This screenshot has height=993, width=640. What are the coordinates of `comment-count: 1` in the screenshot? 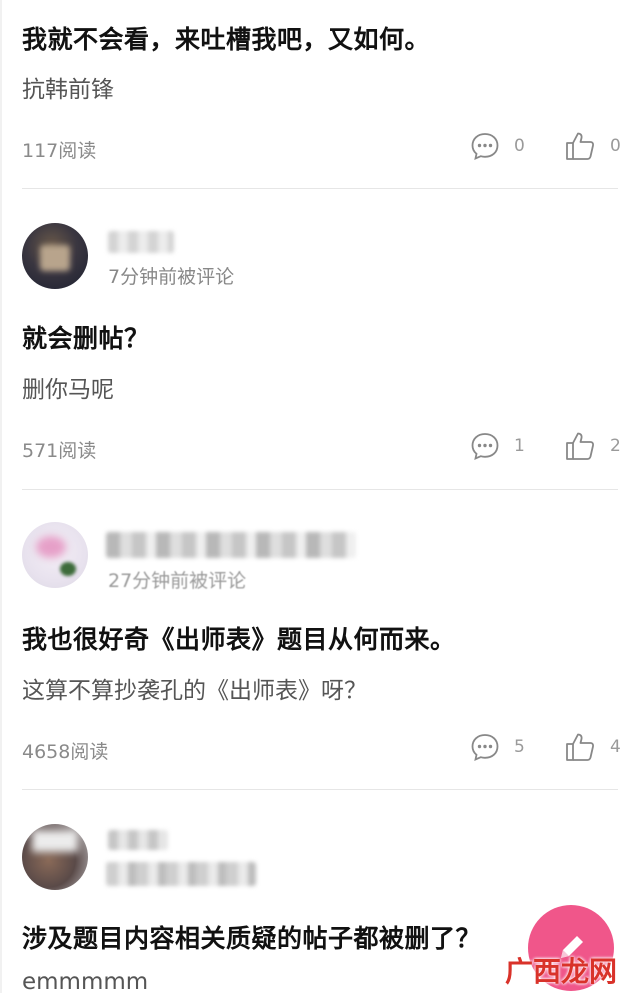 It's located at (519, 446).